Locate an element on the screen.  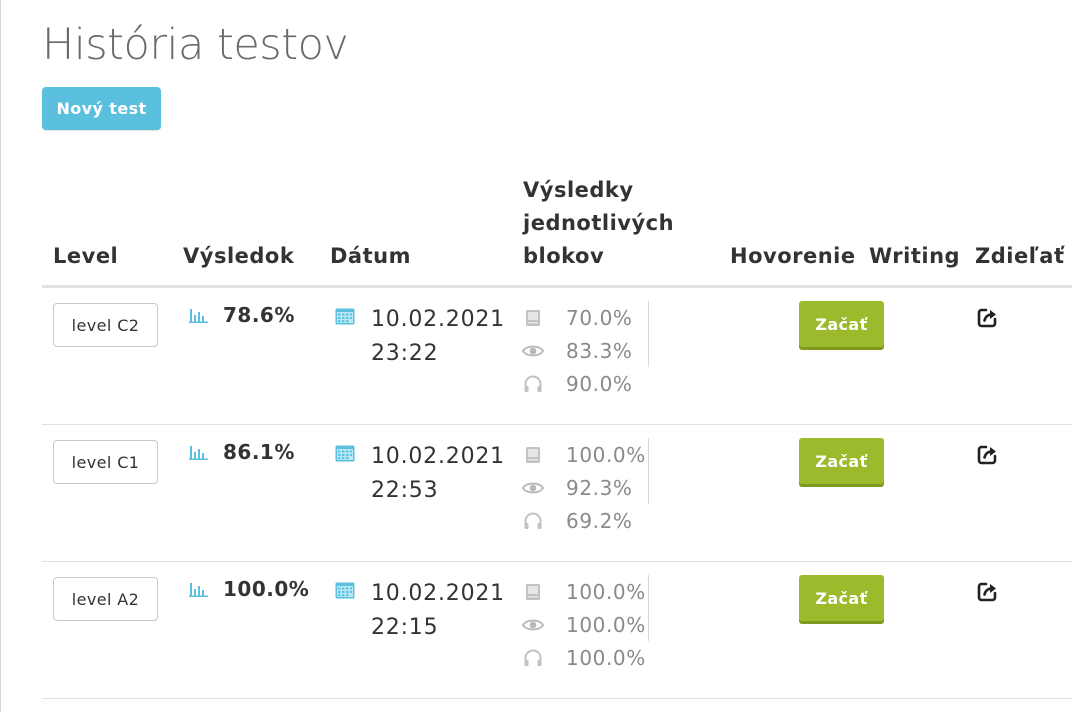
result-value: 86.1% is located at coordinates (259, 452).